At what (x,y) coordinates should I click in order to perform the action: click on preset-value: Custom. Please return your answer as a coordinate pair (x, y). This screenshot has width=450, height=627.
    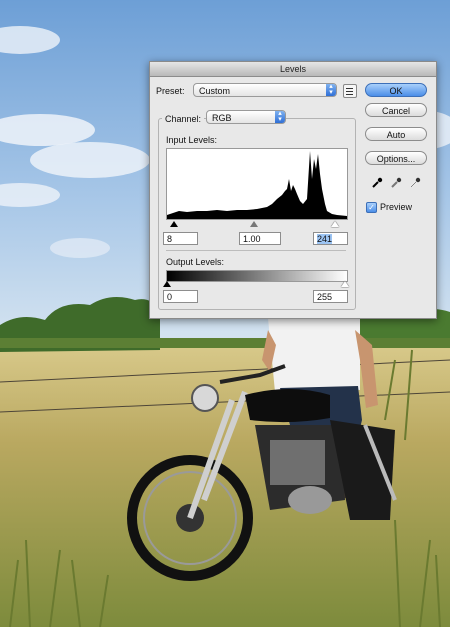
    Looking at the image, I should click on (215, 91).